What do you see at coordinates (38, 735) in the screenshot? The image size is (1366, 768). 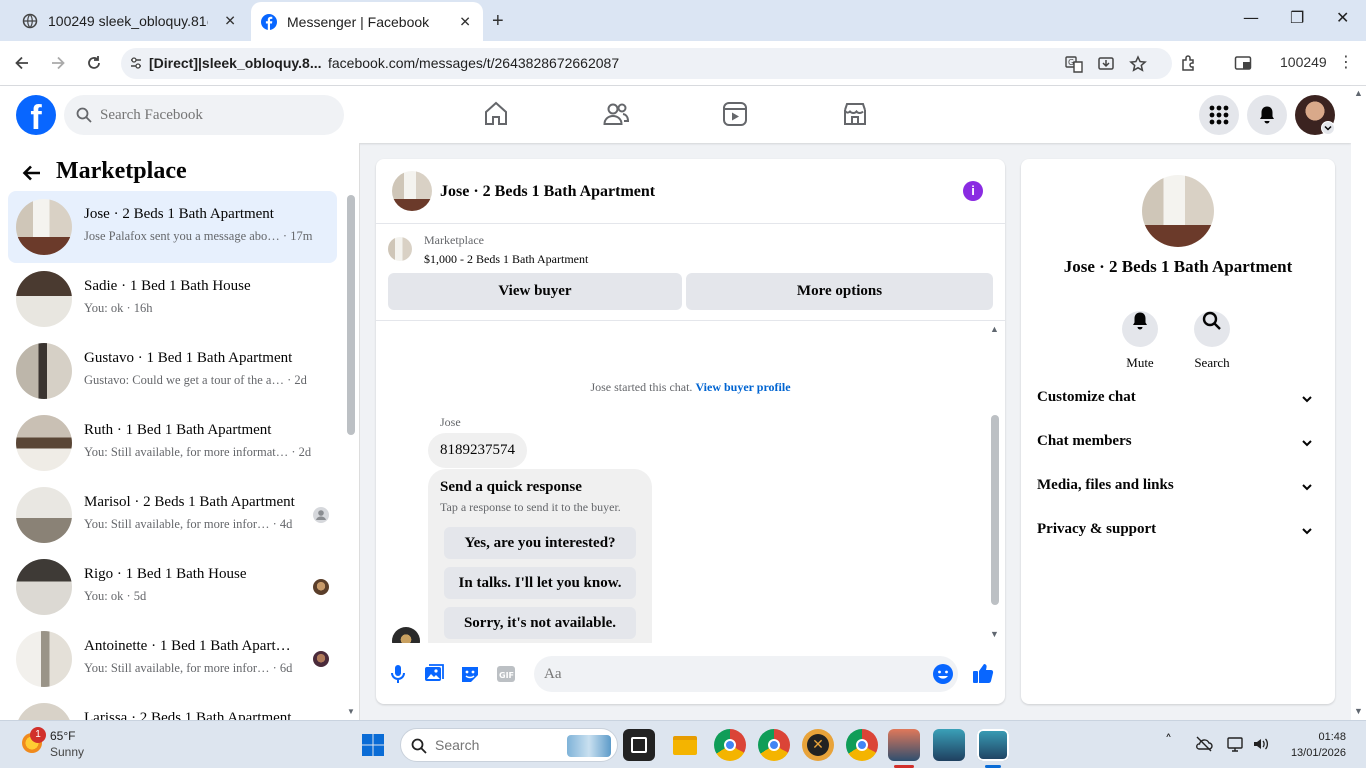 I see `notification-badge: 1` at bounding box center [38, 735].